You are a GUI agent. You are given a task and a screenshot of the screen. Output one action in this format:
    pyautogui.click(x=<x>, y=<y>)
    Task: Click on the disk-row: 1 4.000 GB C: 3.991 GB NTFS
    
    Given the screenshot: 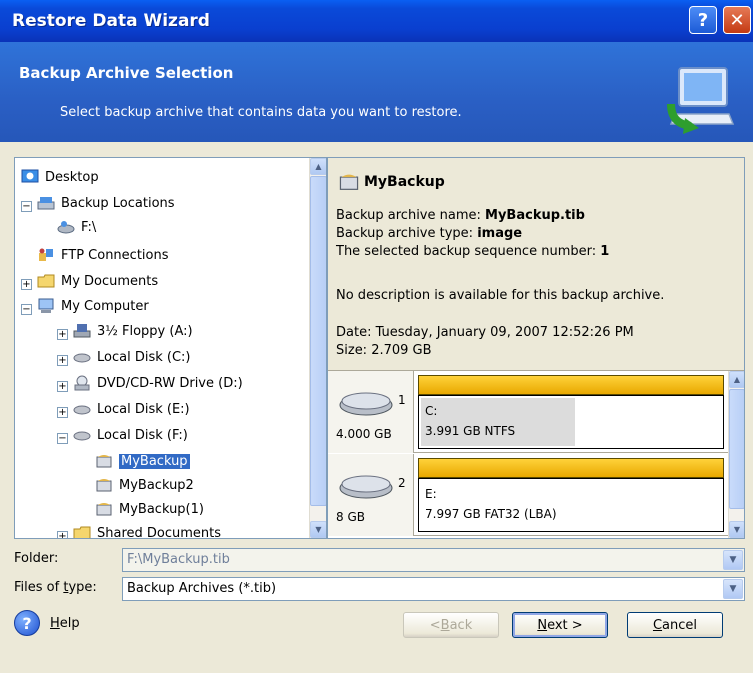 What is the action you would take?
    pyautogui.click(x=528, y=412)
    